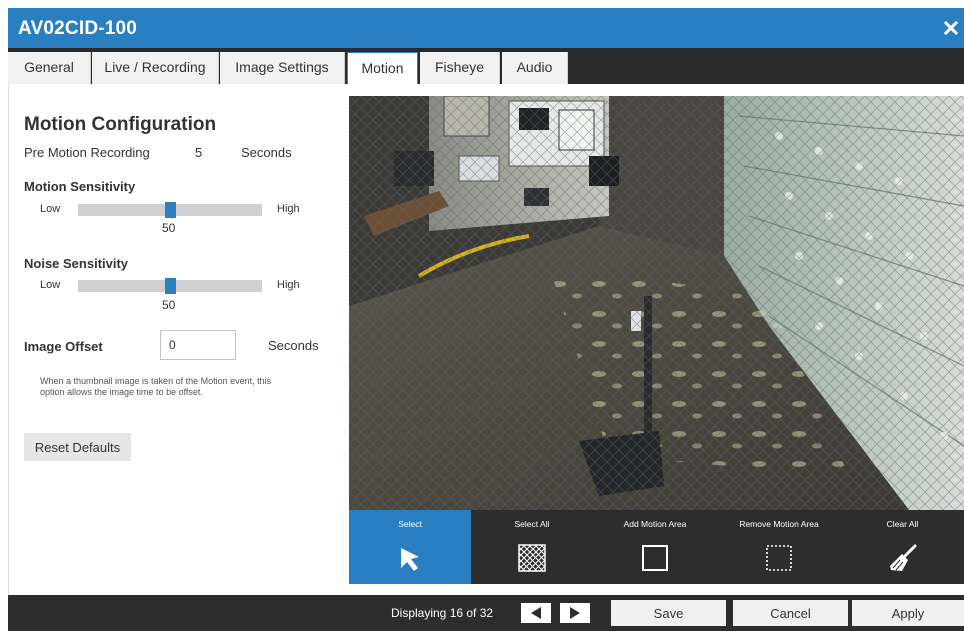  Describe the element at coordinates (442, 613) in the screenshot. I see `pagination-status: Displaying 16 of 32` at that location.